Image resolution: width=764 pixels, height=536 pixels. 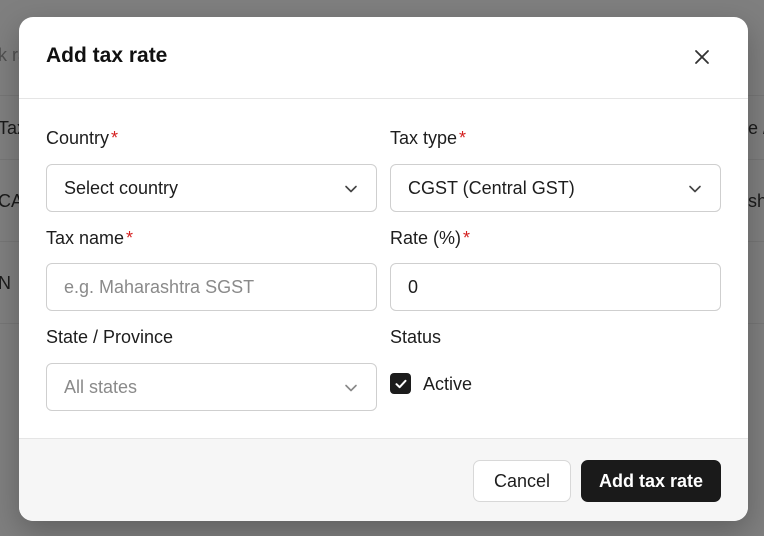 What do you see at coordinates (211, 188) in the screenshot?
I see `country-select: Select country` at bounding box center [211, 188].